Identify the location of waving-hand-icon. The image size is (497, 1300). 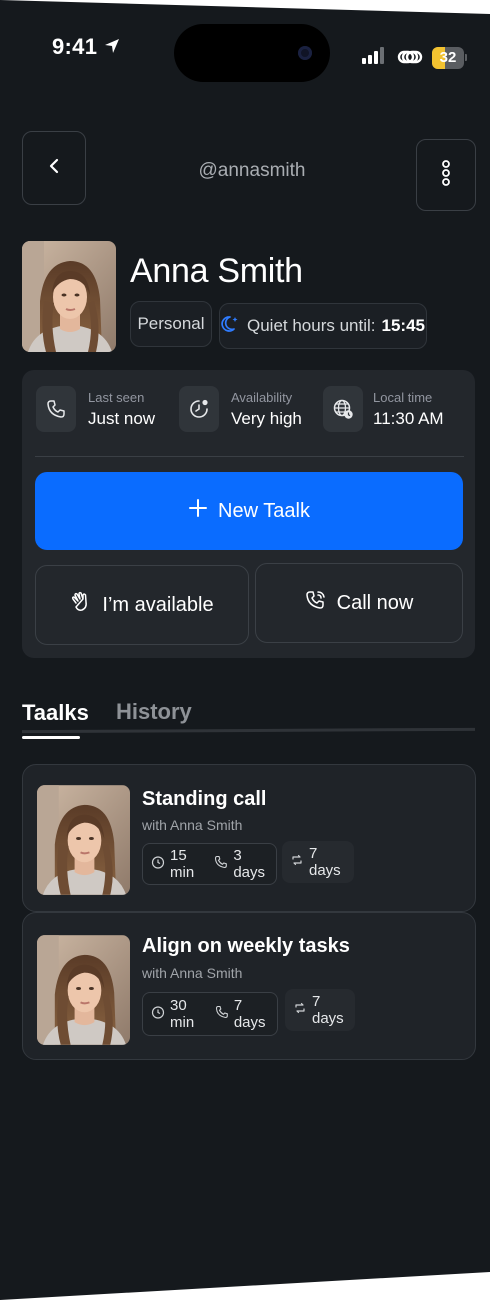
(81, 605).